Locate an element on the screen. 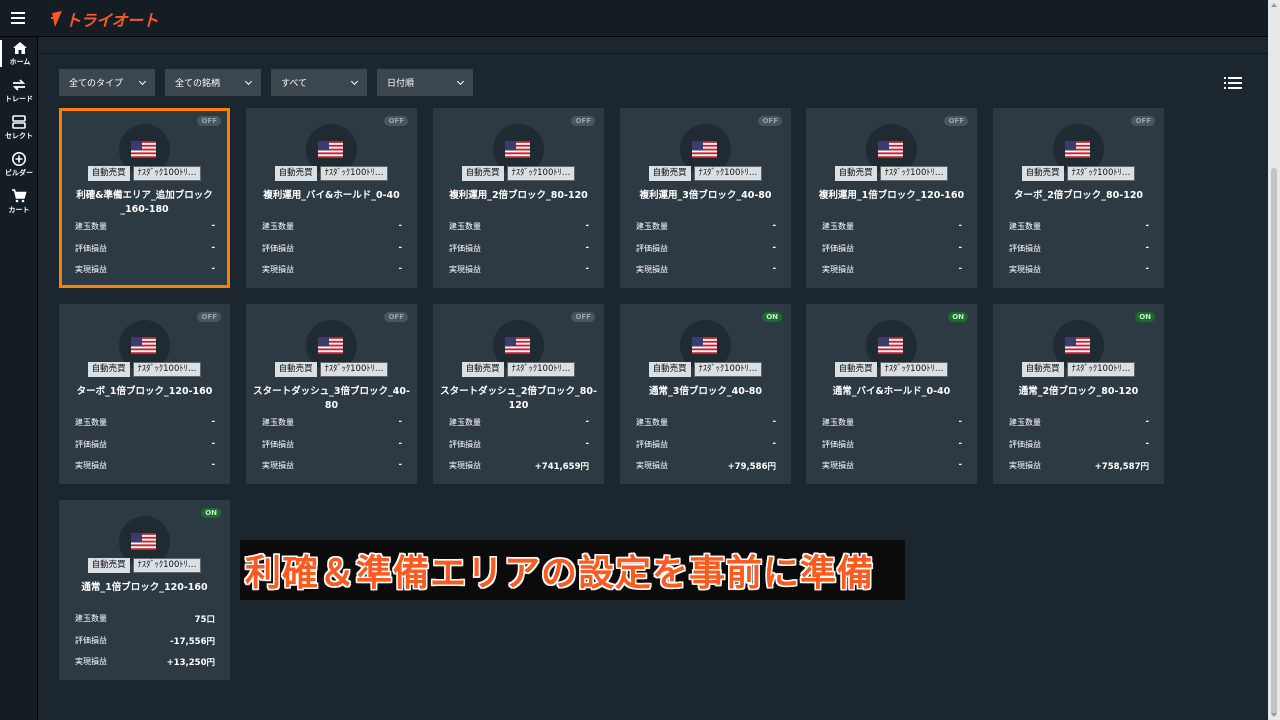  list-view-icon is located at coordinates (1233, 83).